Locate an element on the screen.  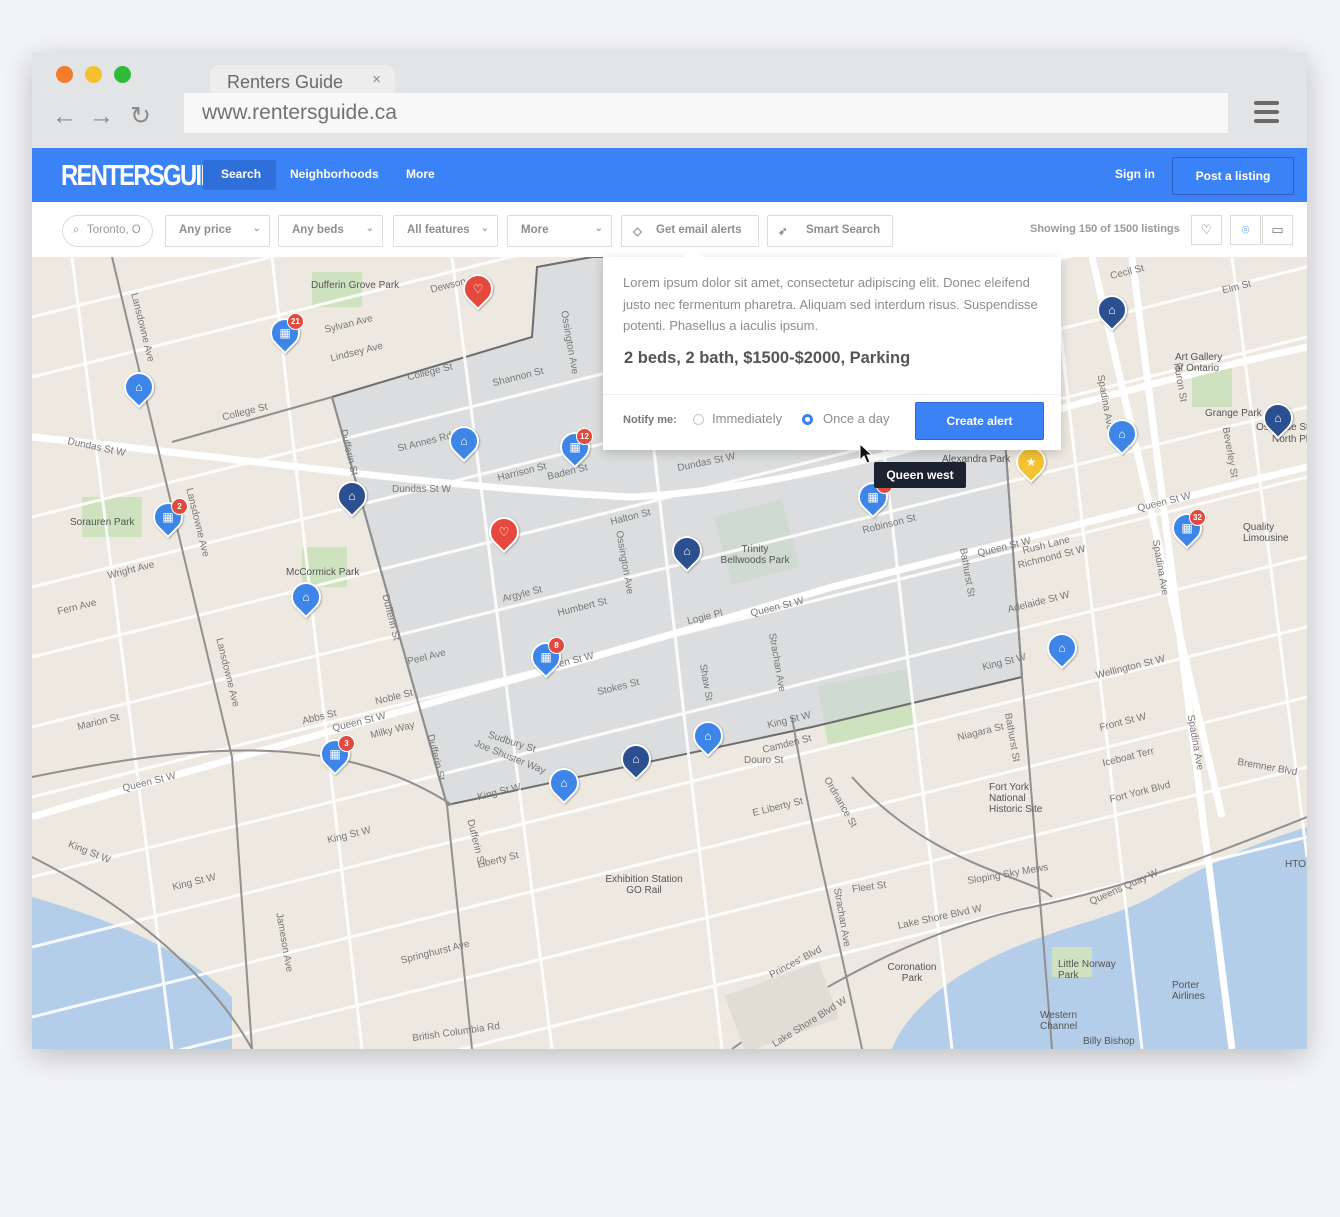
menu-icon is located at coordinates (1266, 114).